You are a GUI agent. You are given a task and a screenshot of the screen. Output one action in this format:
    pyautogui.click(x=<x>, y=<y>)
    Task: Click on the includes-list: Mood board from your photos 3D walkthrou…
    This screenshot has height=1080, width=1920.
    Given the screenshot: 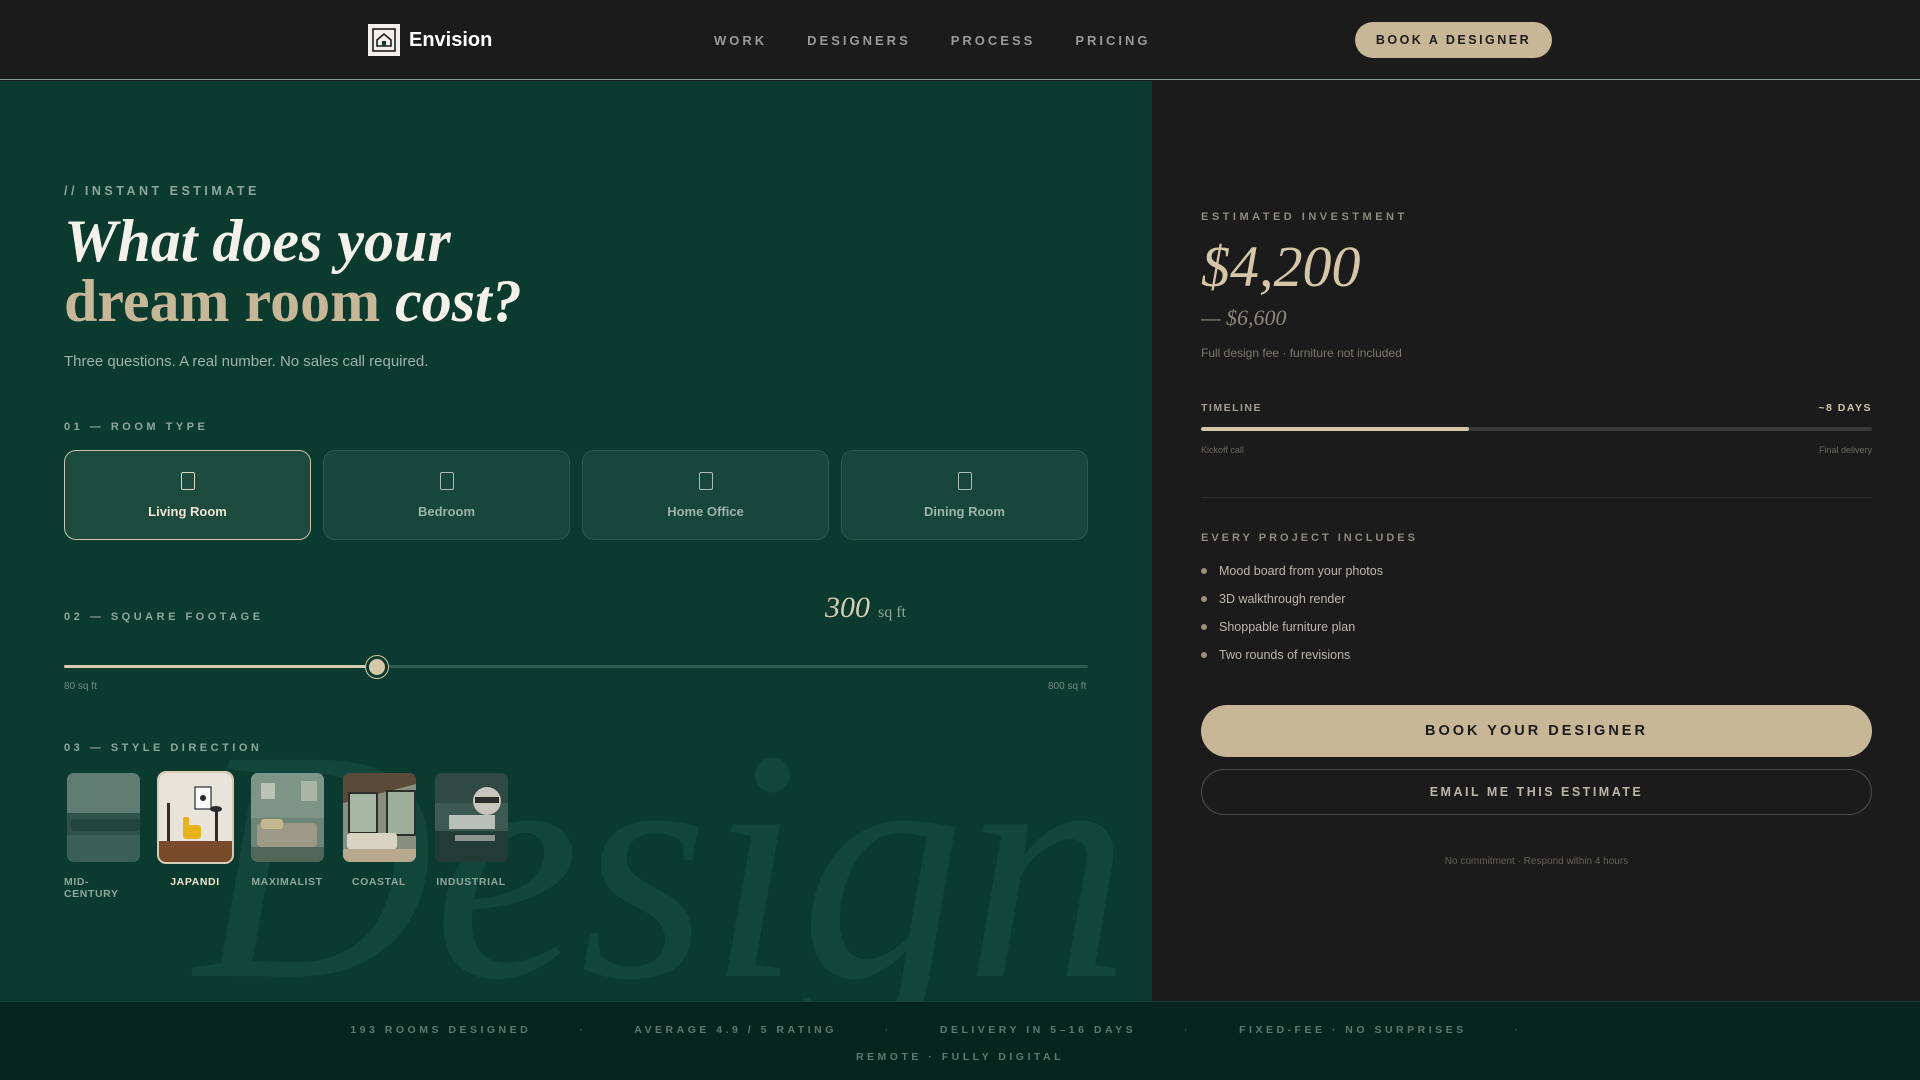 What is the action you would take?
    pyautogui.click(x=1292, y=613)
    